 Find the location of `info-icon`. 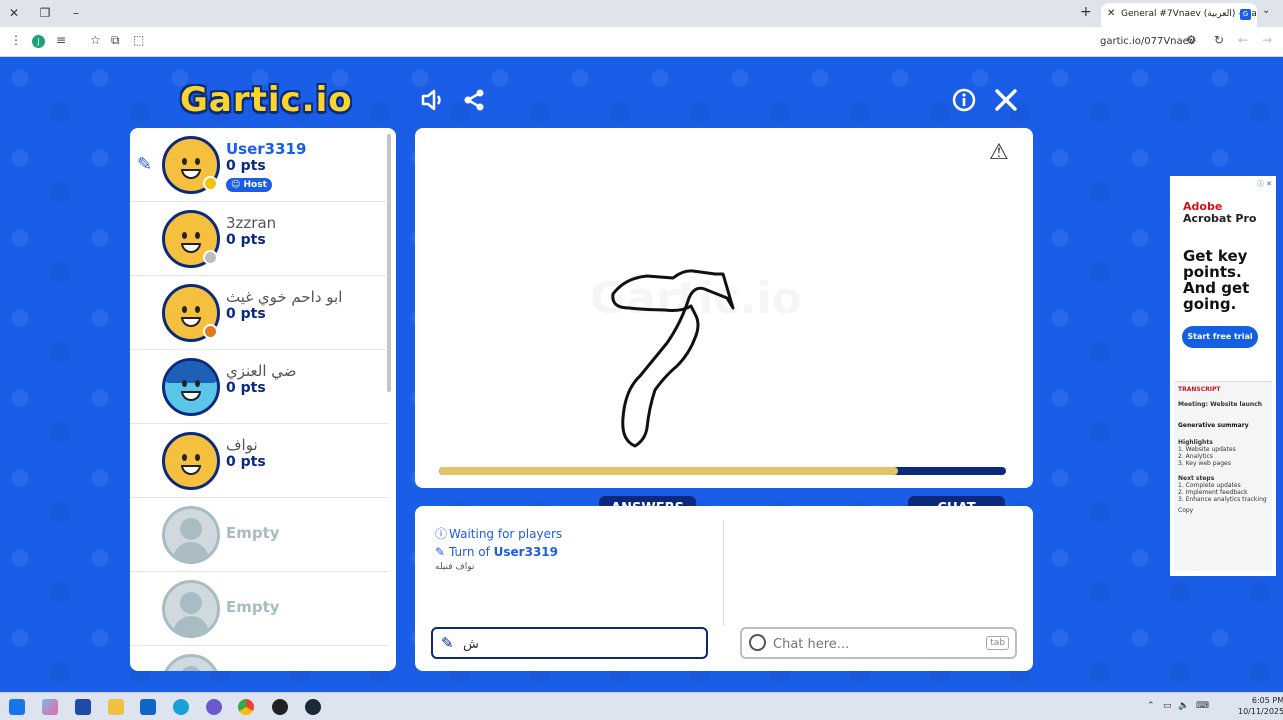

info-icon is located at coordinates (964, 103).